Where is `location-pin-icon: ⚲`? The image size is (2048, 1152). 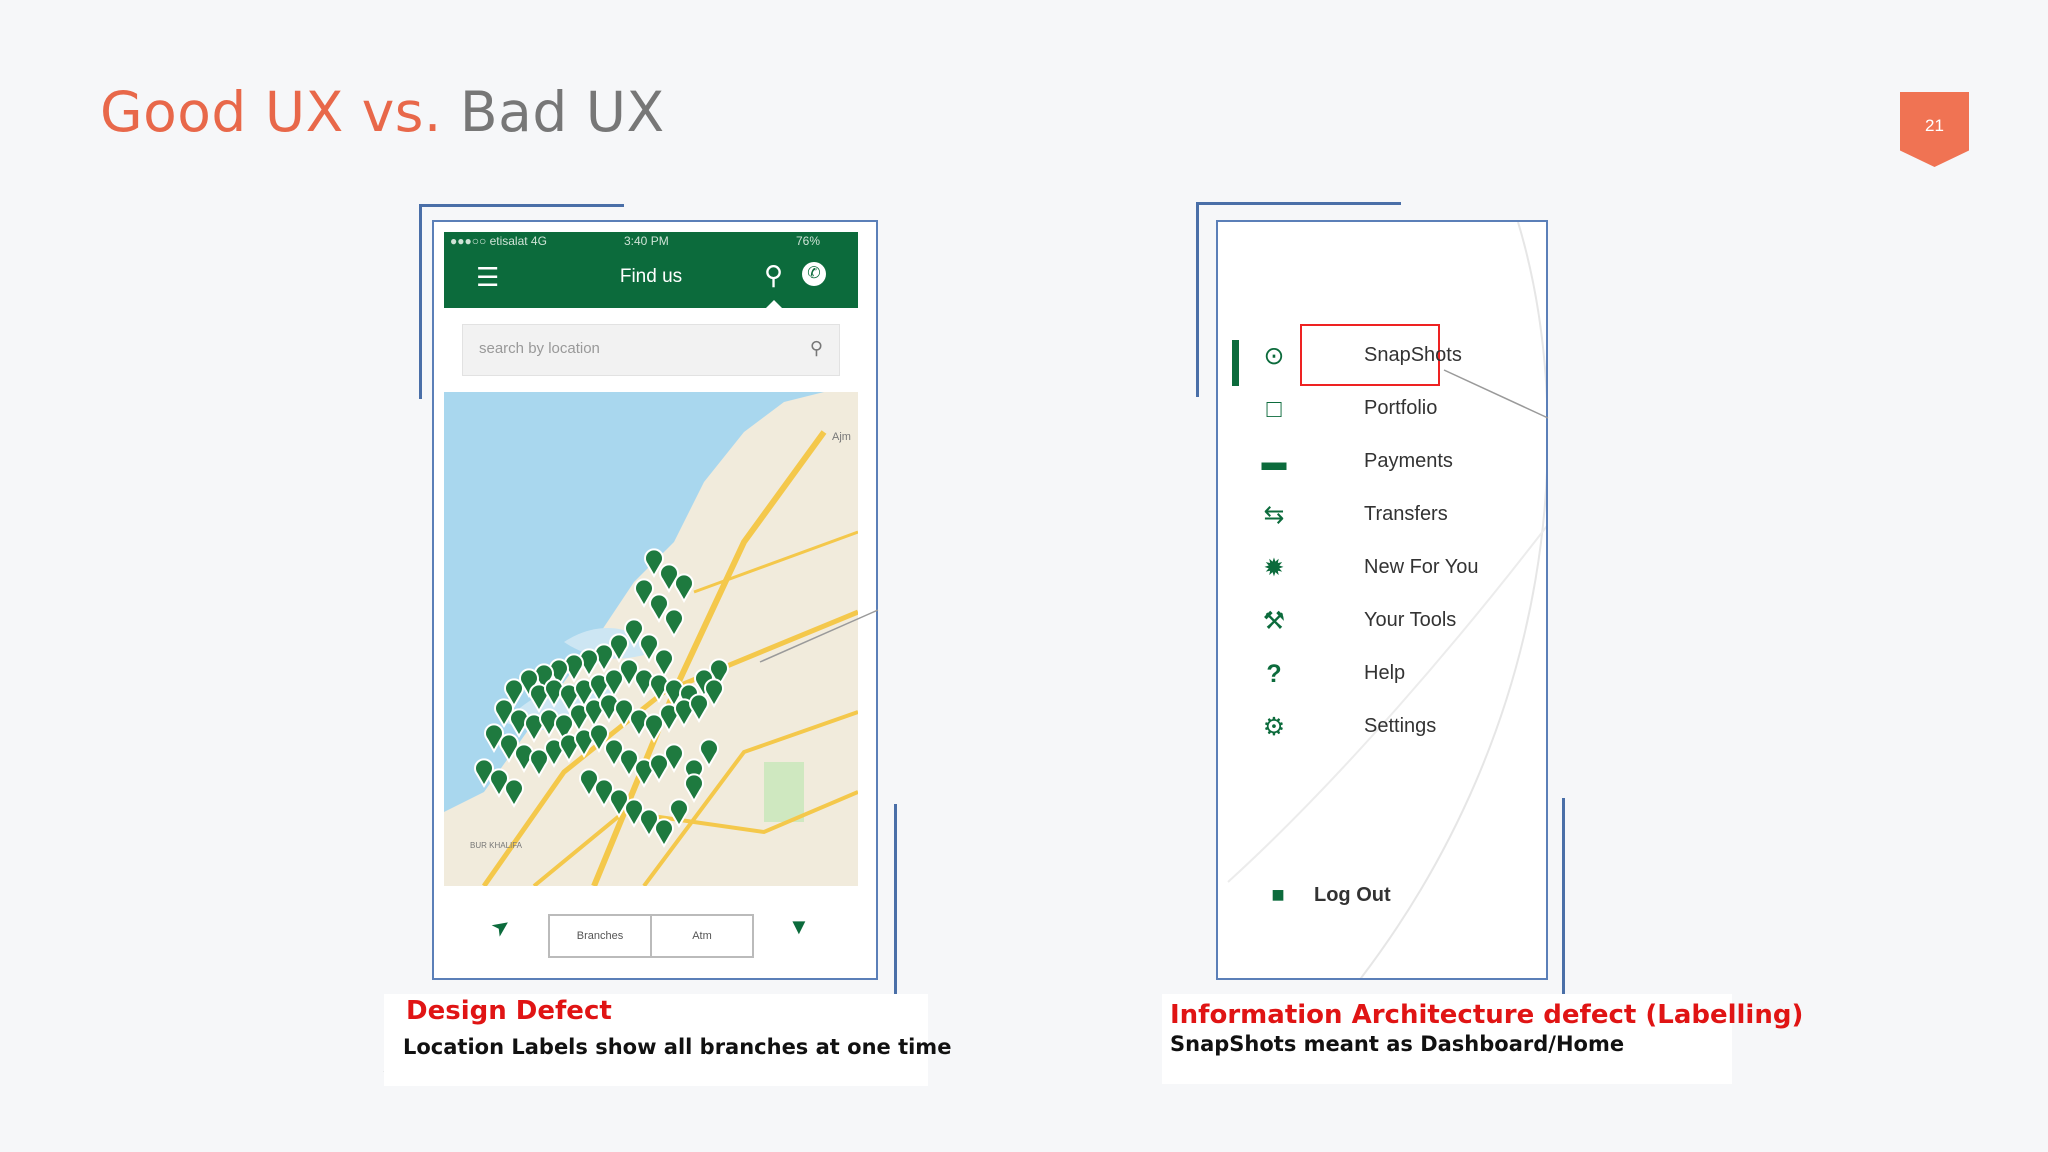
location-pin-icon: ⚲ is located at coordinates (773, 275).